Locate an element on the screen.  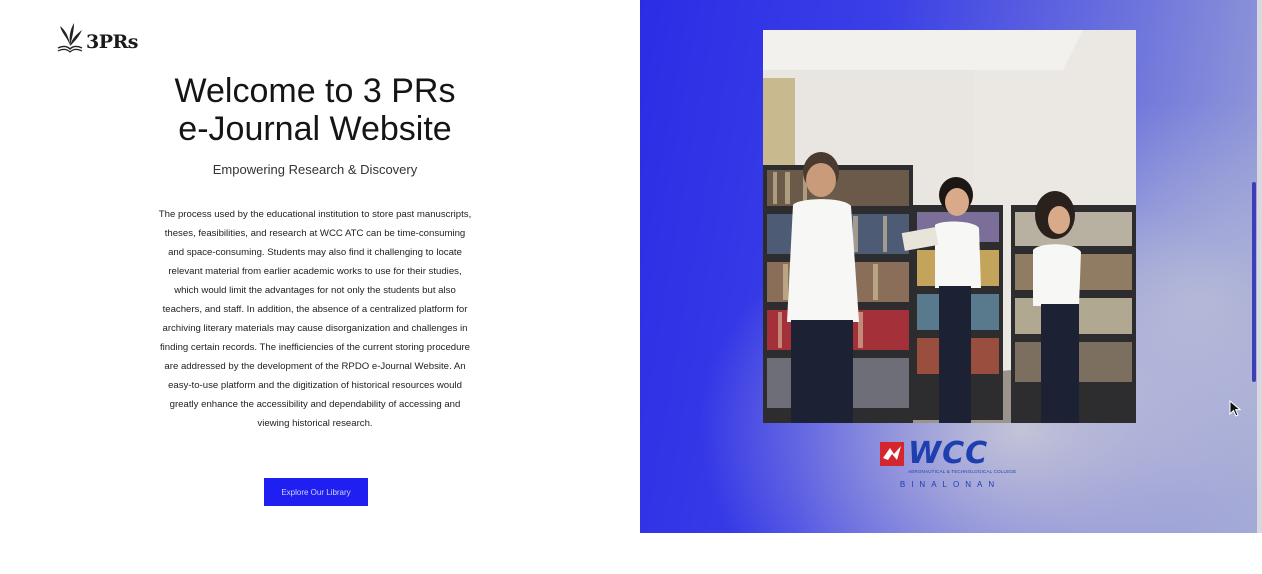
hero-subtitle: Empowering Research & Discovery is located at coordinates (315, 169).